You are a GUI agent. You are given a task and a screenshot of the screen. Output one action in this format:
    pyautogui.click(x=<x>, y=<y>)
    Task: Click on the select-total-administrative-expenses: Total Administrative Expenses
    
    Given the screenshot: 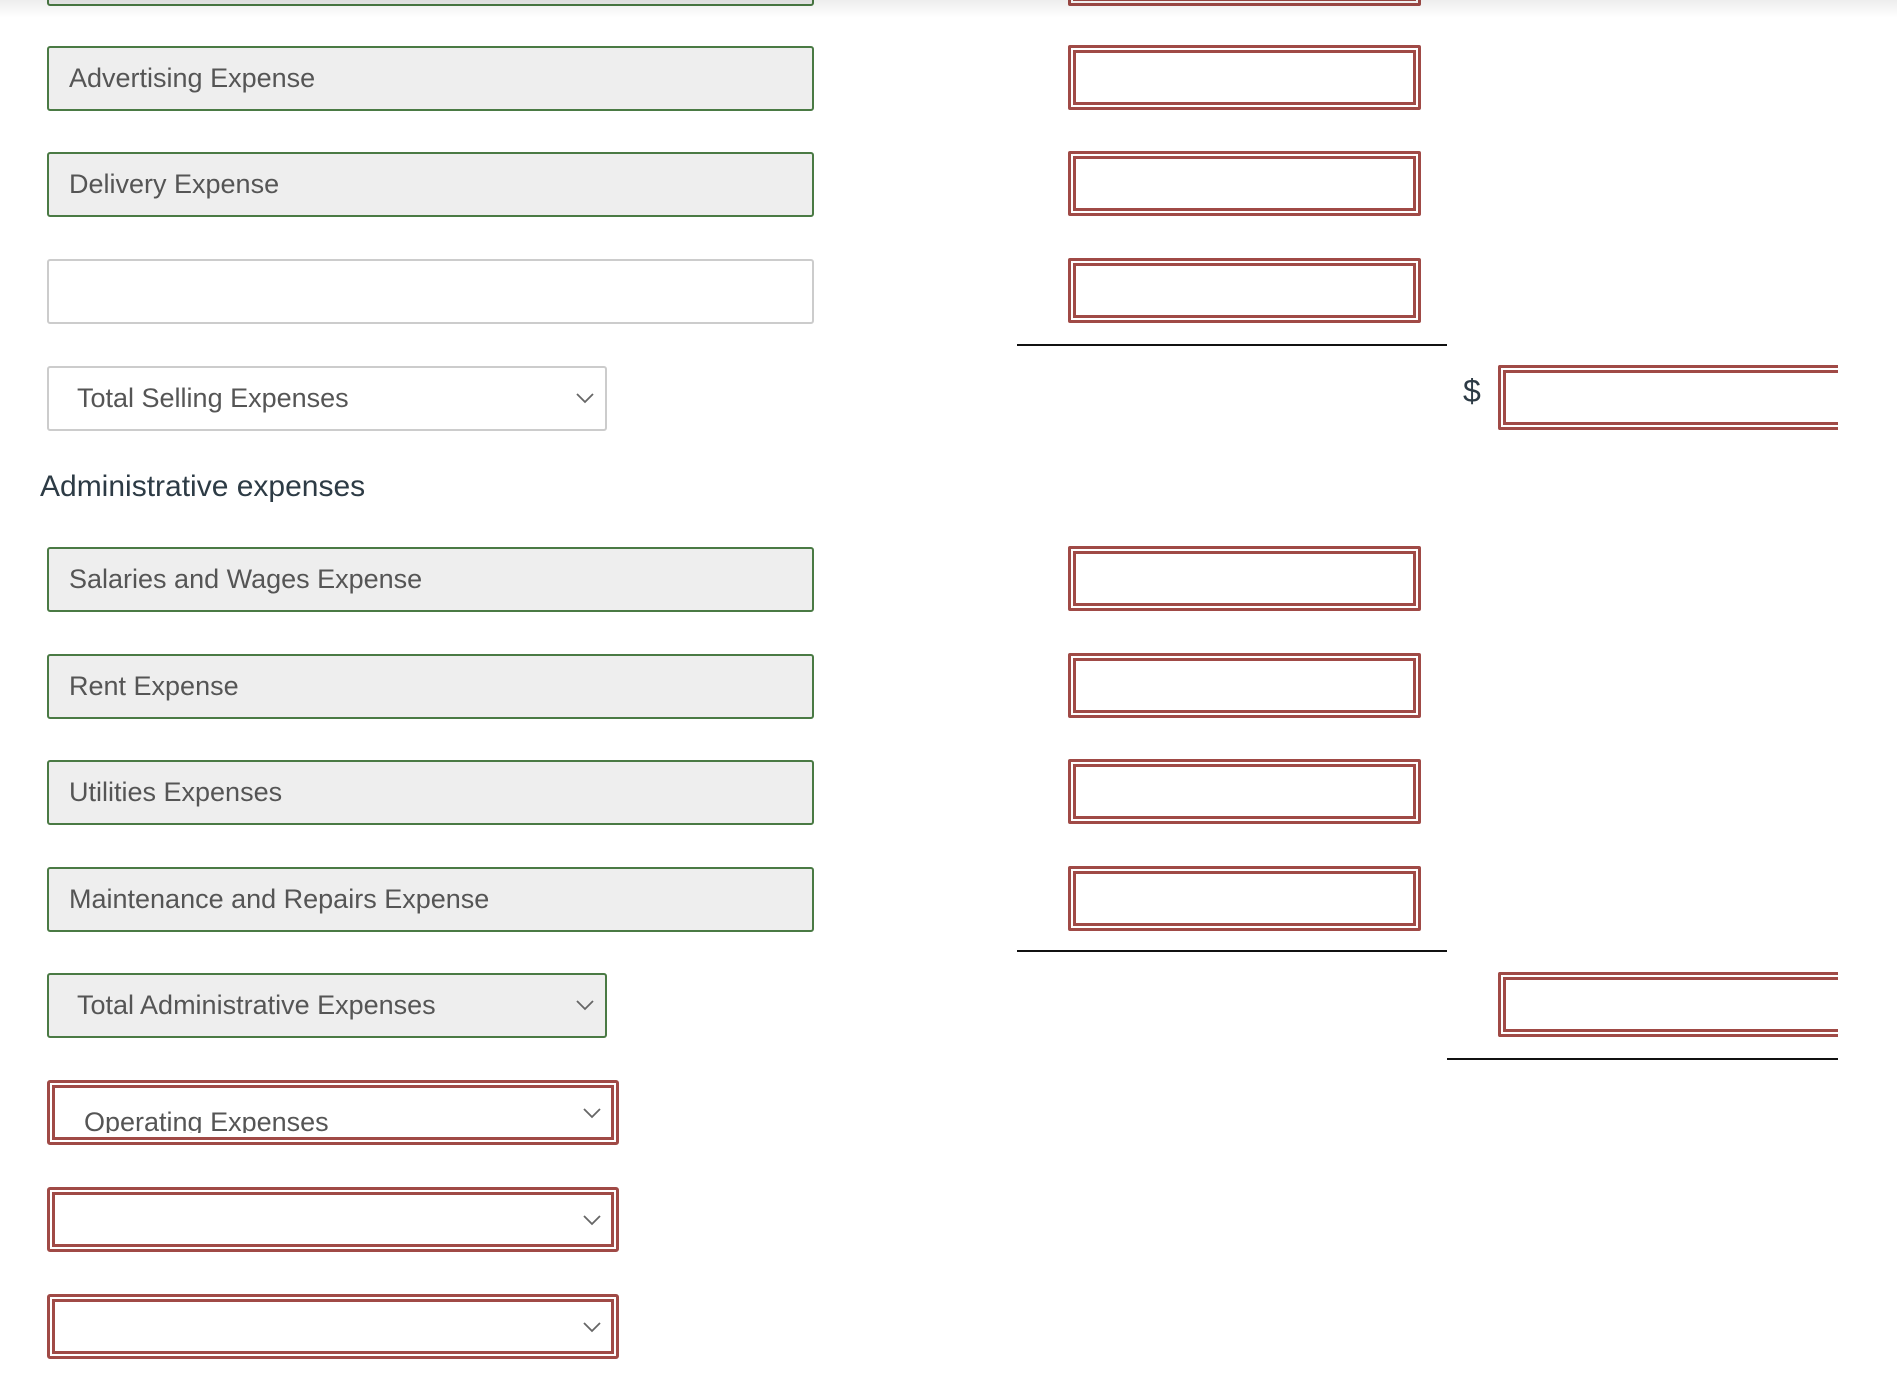 What is the action you would take?
    pyautogui.click(x=327, y=1005)
    